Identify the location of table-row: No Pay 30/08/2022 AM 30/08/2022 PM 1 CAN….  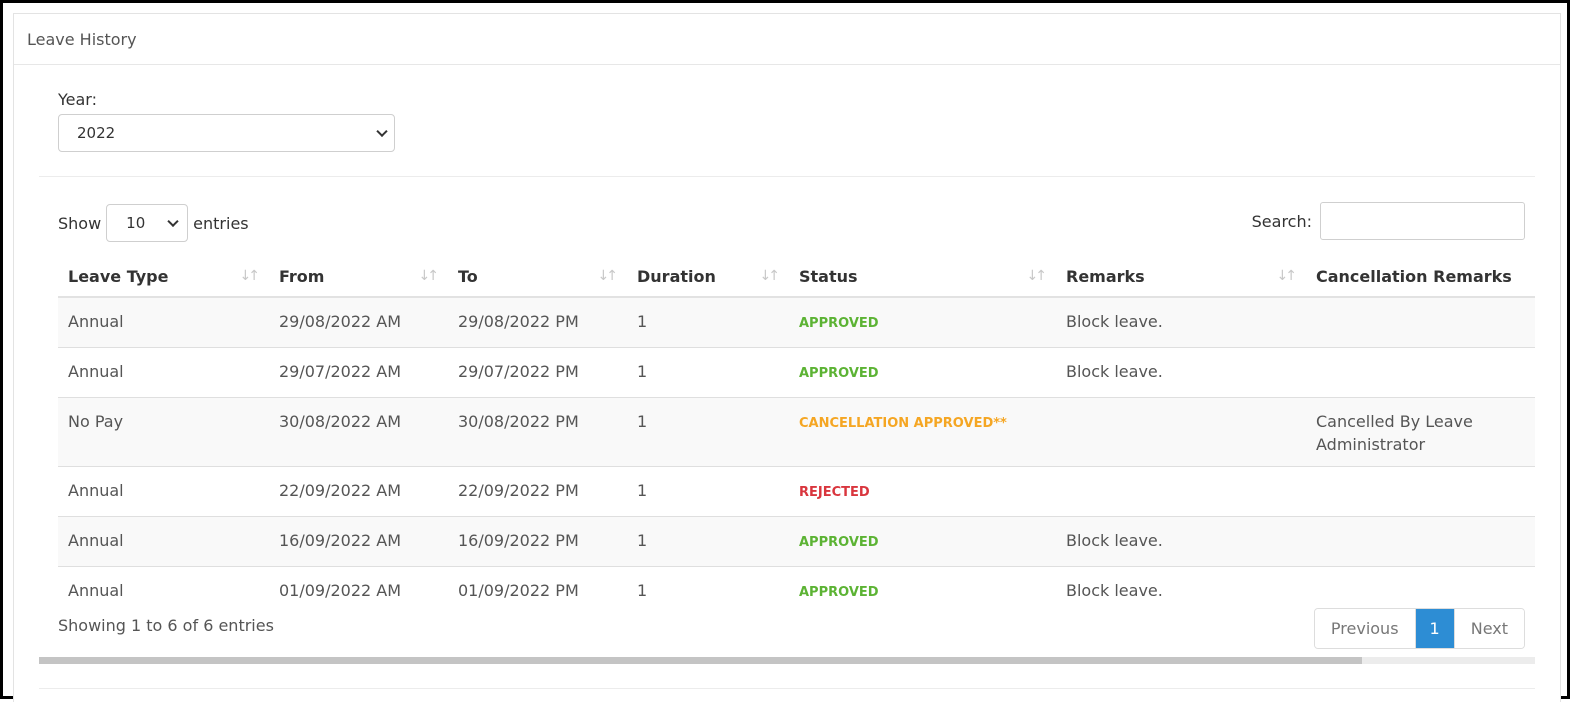
(796, 432).